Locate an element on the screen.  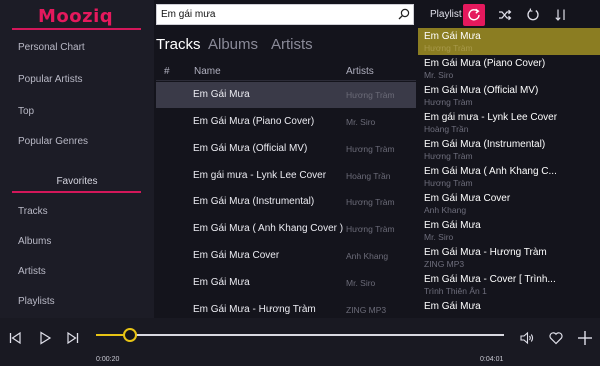
play-icon is located at coordinates (45, 338).